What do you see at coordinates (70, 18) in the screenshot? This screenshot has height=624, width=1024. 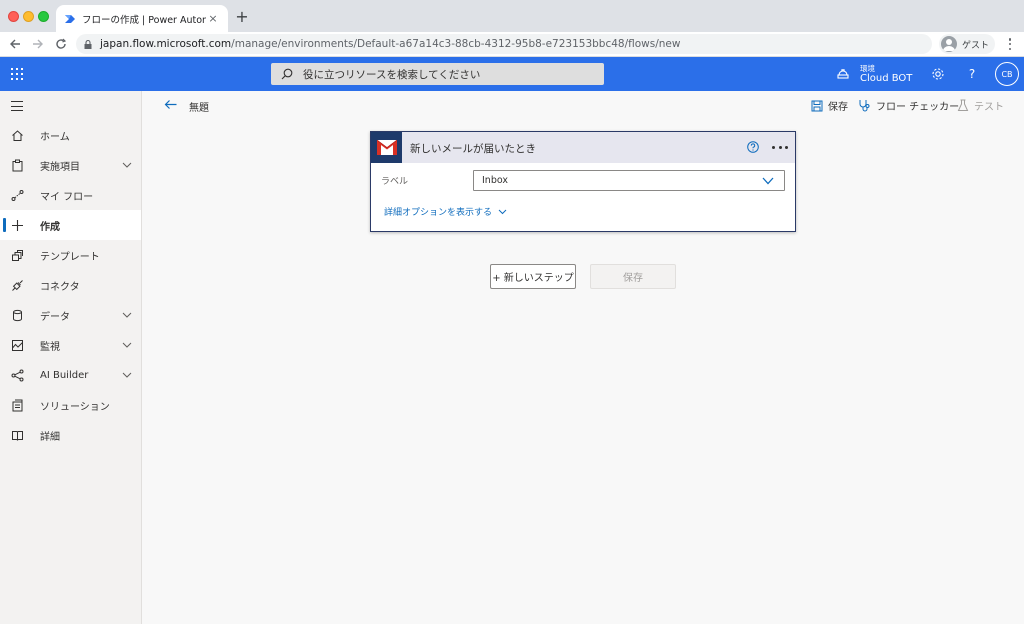 I see `power-automate-favicon-icon` at bounding box center [70, 18].